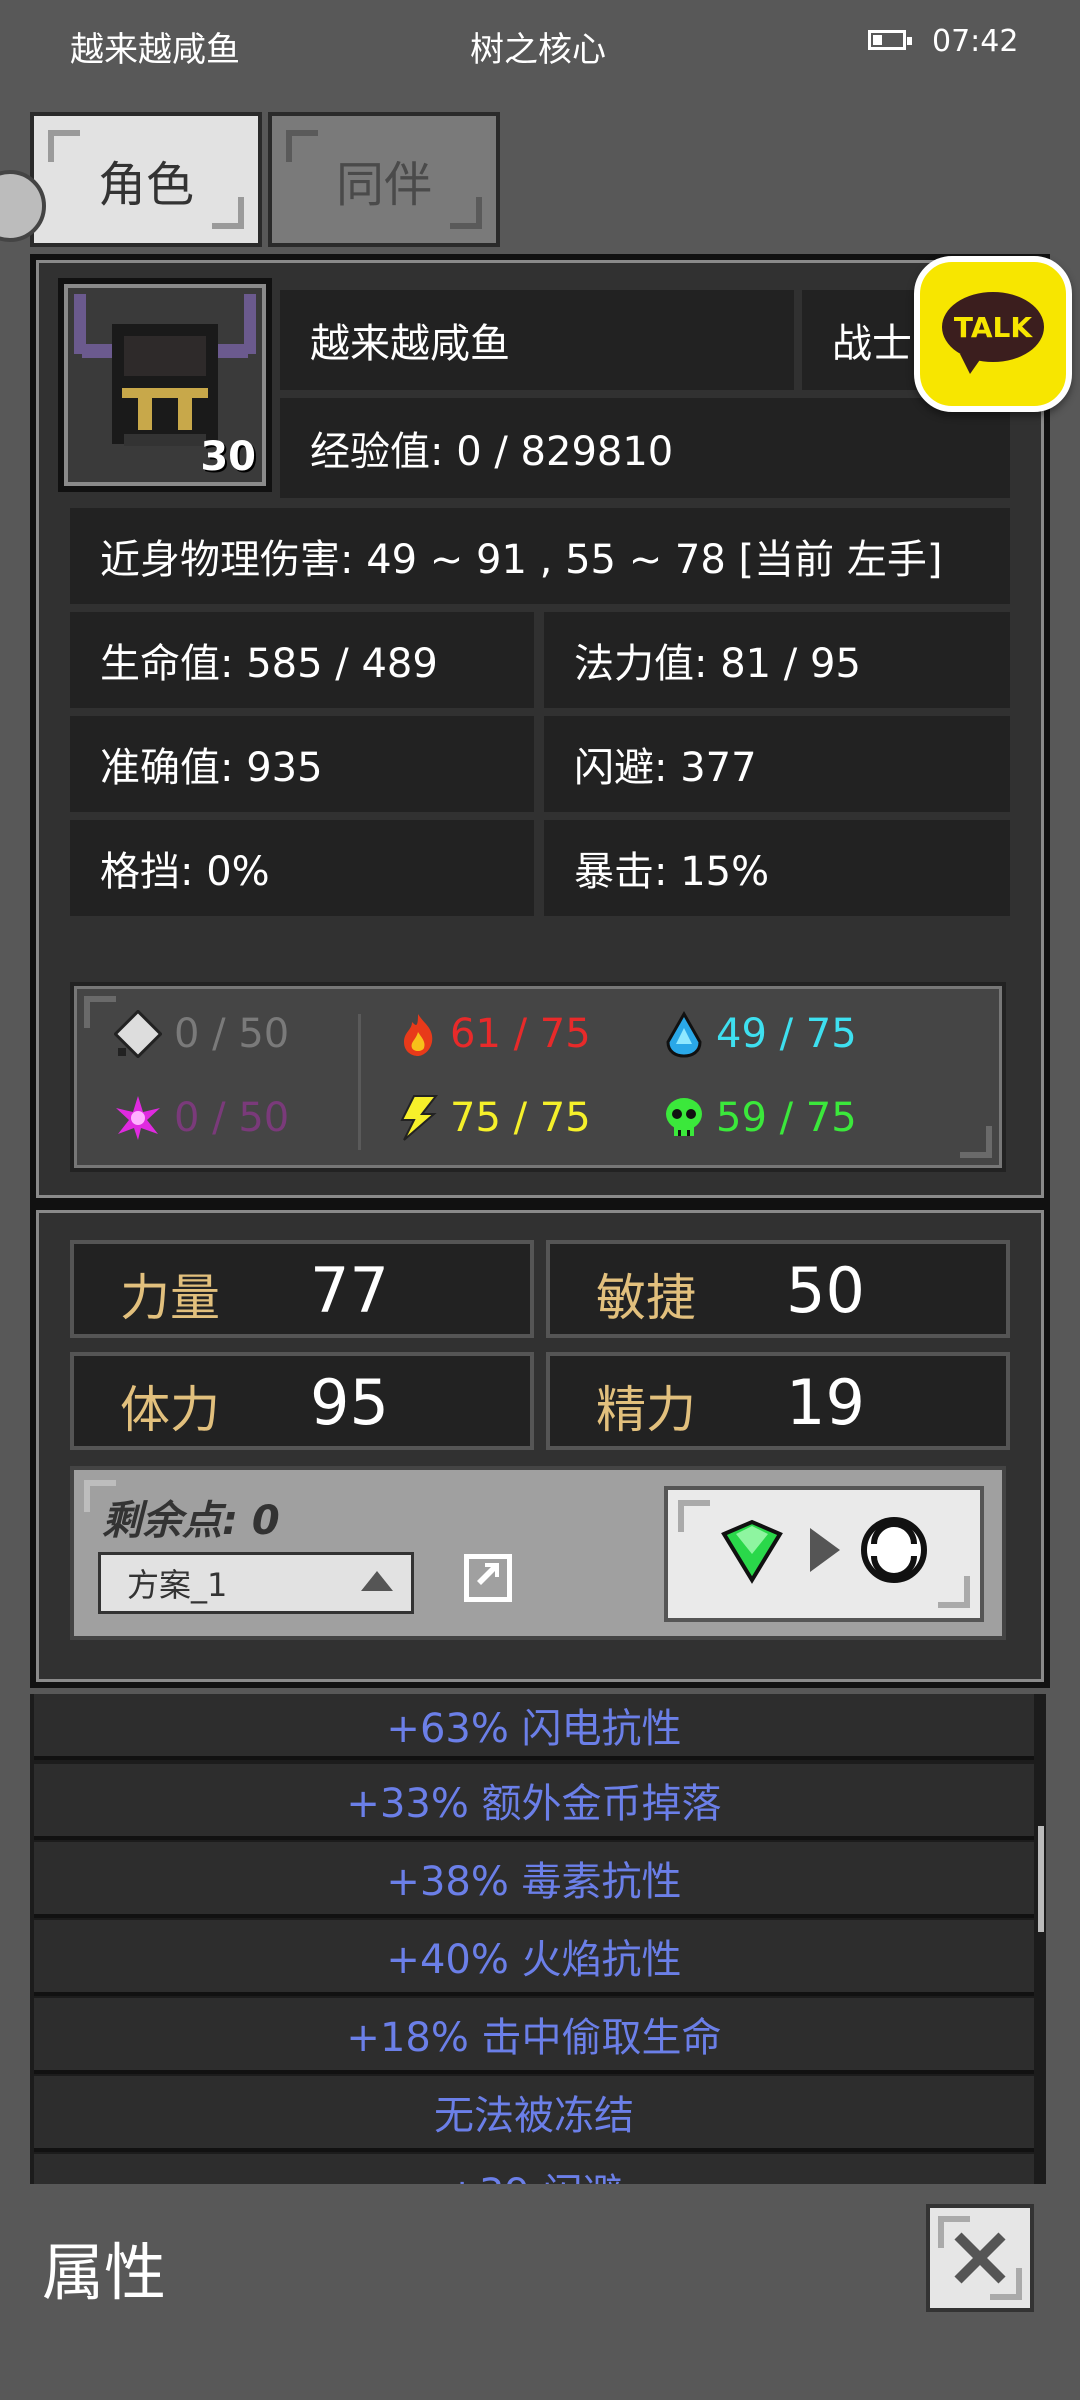 The width and height of the screenshot is (1080, 2400). What do you see at coordinates (520, 1118) in the screenshot?
I see `lightning-resistance: 75 / 75` at bounding box center [520, 1118].